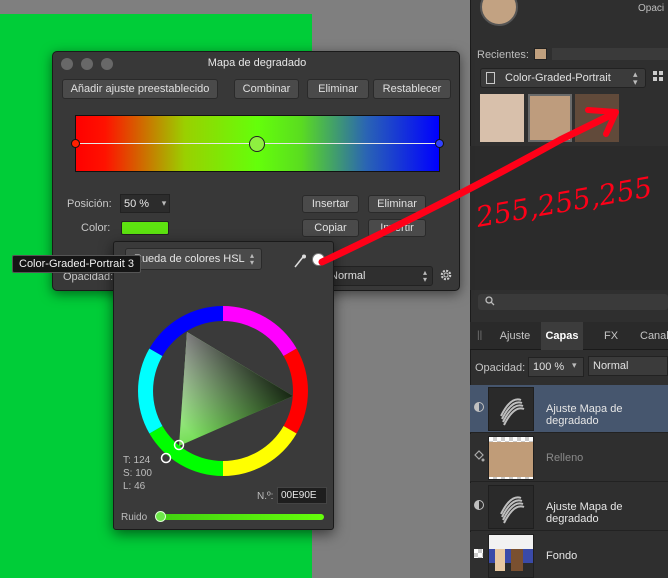 This screenshot has width=668, height=578. What do you see at coordinates (76, 264) in the screenshot?
I see `tooltip: Color-Graded-Portrait 3` at bounding box center [76, 264].